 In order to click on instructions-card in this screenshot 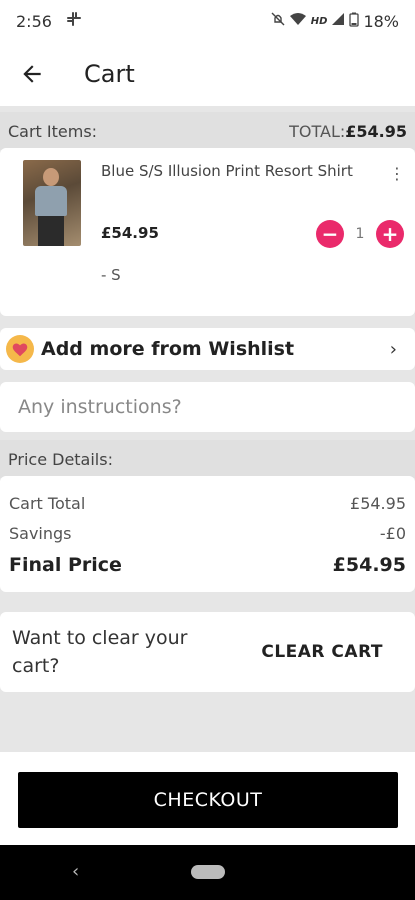, I will do `click(207, 407)`.